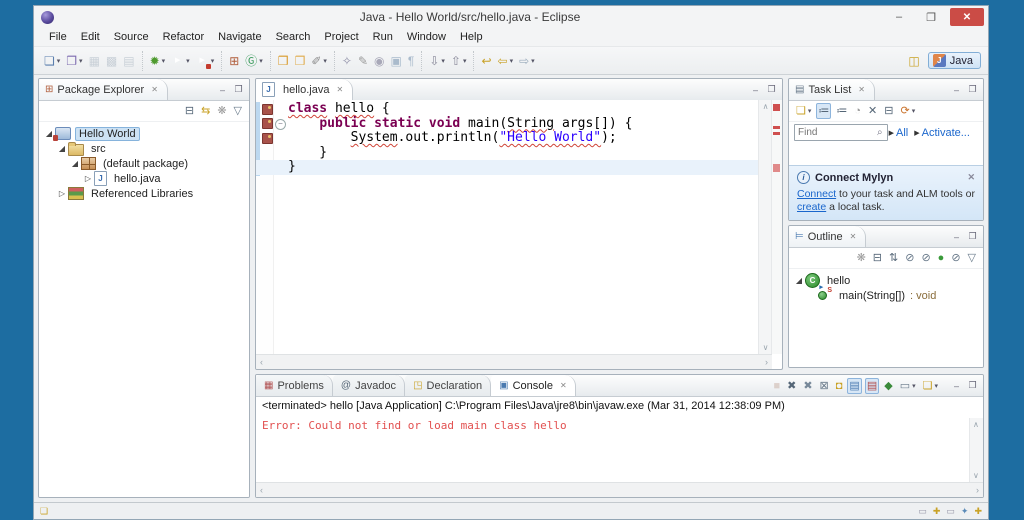 The width and height of the screenshot is (1024, 520). What do you see at coordinates (972, 258) in the screenshot?
I see `view-menu-icon: ▽` at bounding box center [972, 258].